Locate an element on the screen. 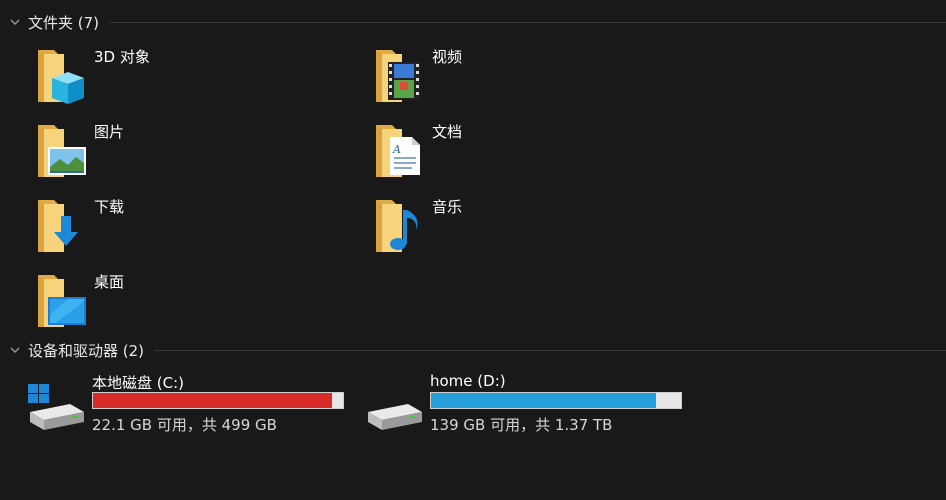  section-title: 设备和驱动器 (2) is located at coordinates (86, 350).